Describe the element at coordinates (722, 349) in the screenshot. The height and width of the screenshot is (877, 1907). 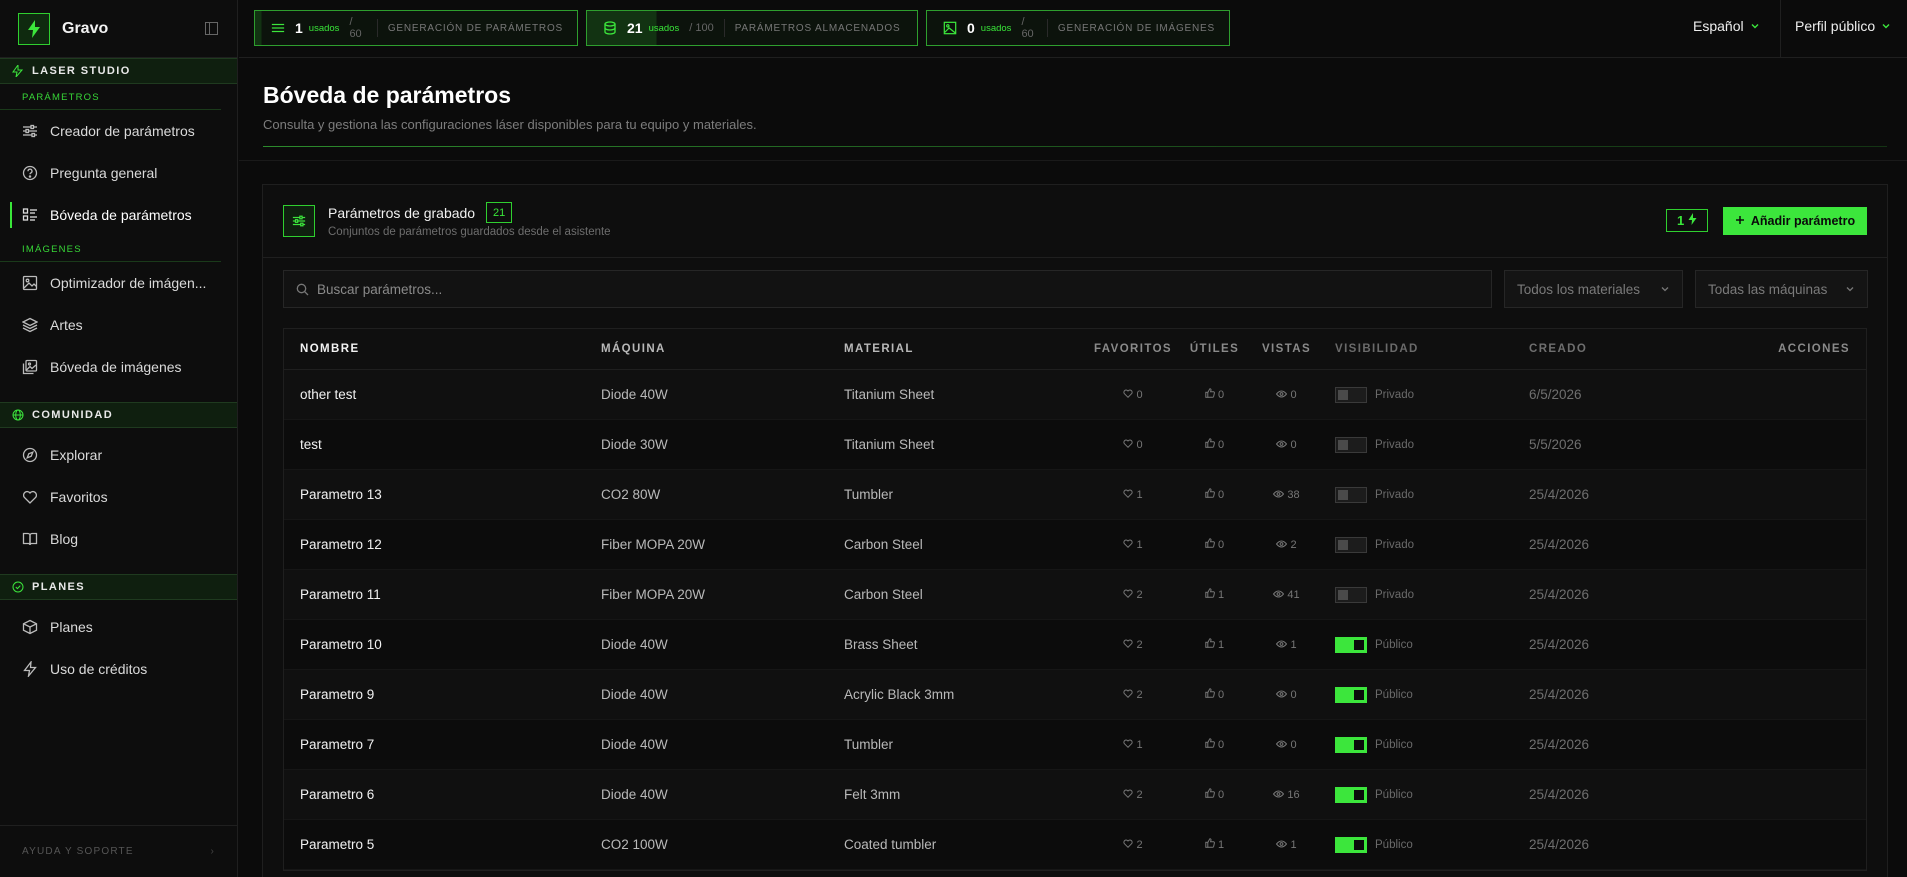
I see `column-header-machine: MÁQUINA` at that location.